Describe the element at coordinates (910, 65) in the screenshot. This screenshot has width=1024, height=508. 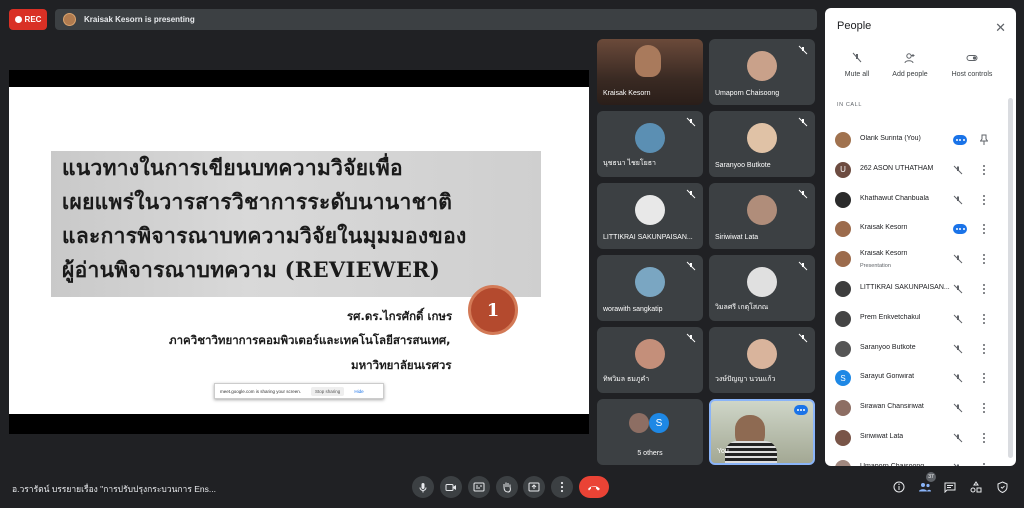
I see `add-people-button: Add people` at that location.